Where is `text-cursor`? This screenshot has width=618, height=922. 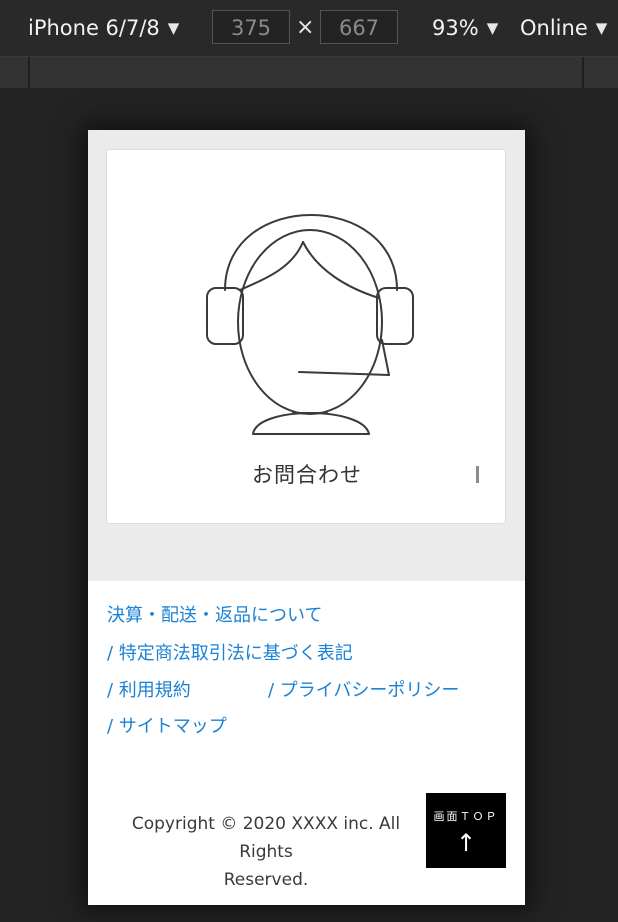 text-cursor is located at coordinates (477, 474).